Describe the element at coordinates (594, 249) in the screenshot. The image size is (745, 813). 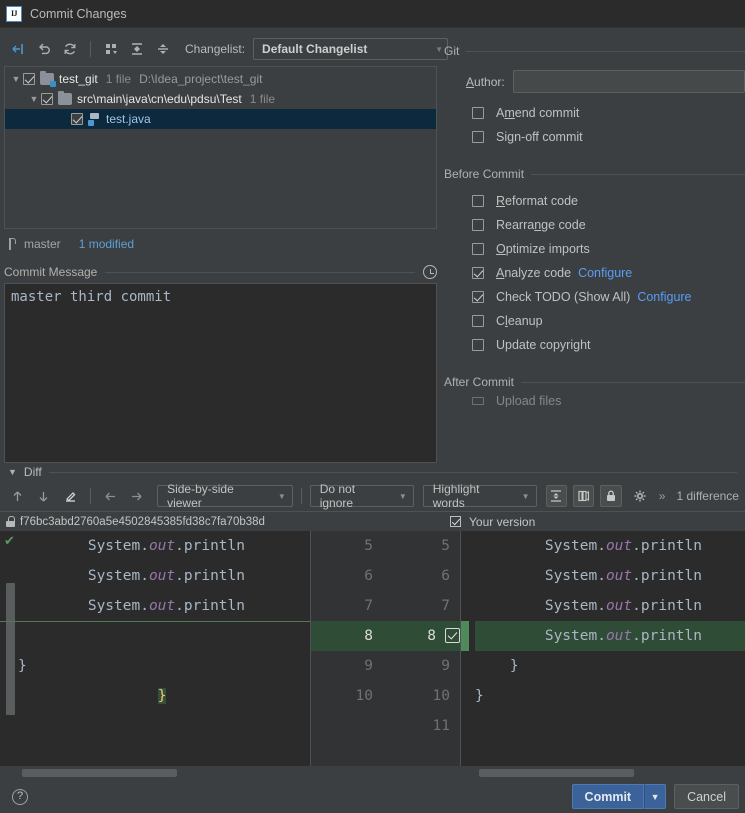
I see `optimize-imports-row: Optimize imports` at that location.